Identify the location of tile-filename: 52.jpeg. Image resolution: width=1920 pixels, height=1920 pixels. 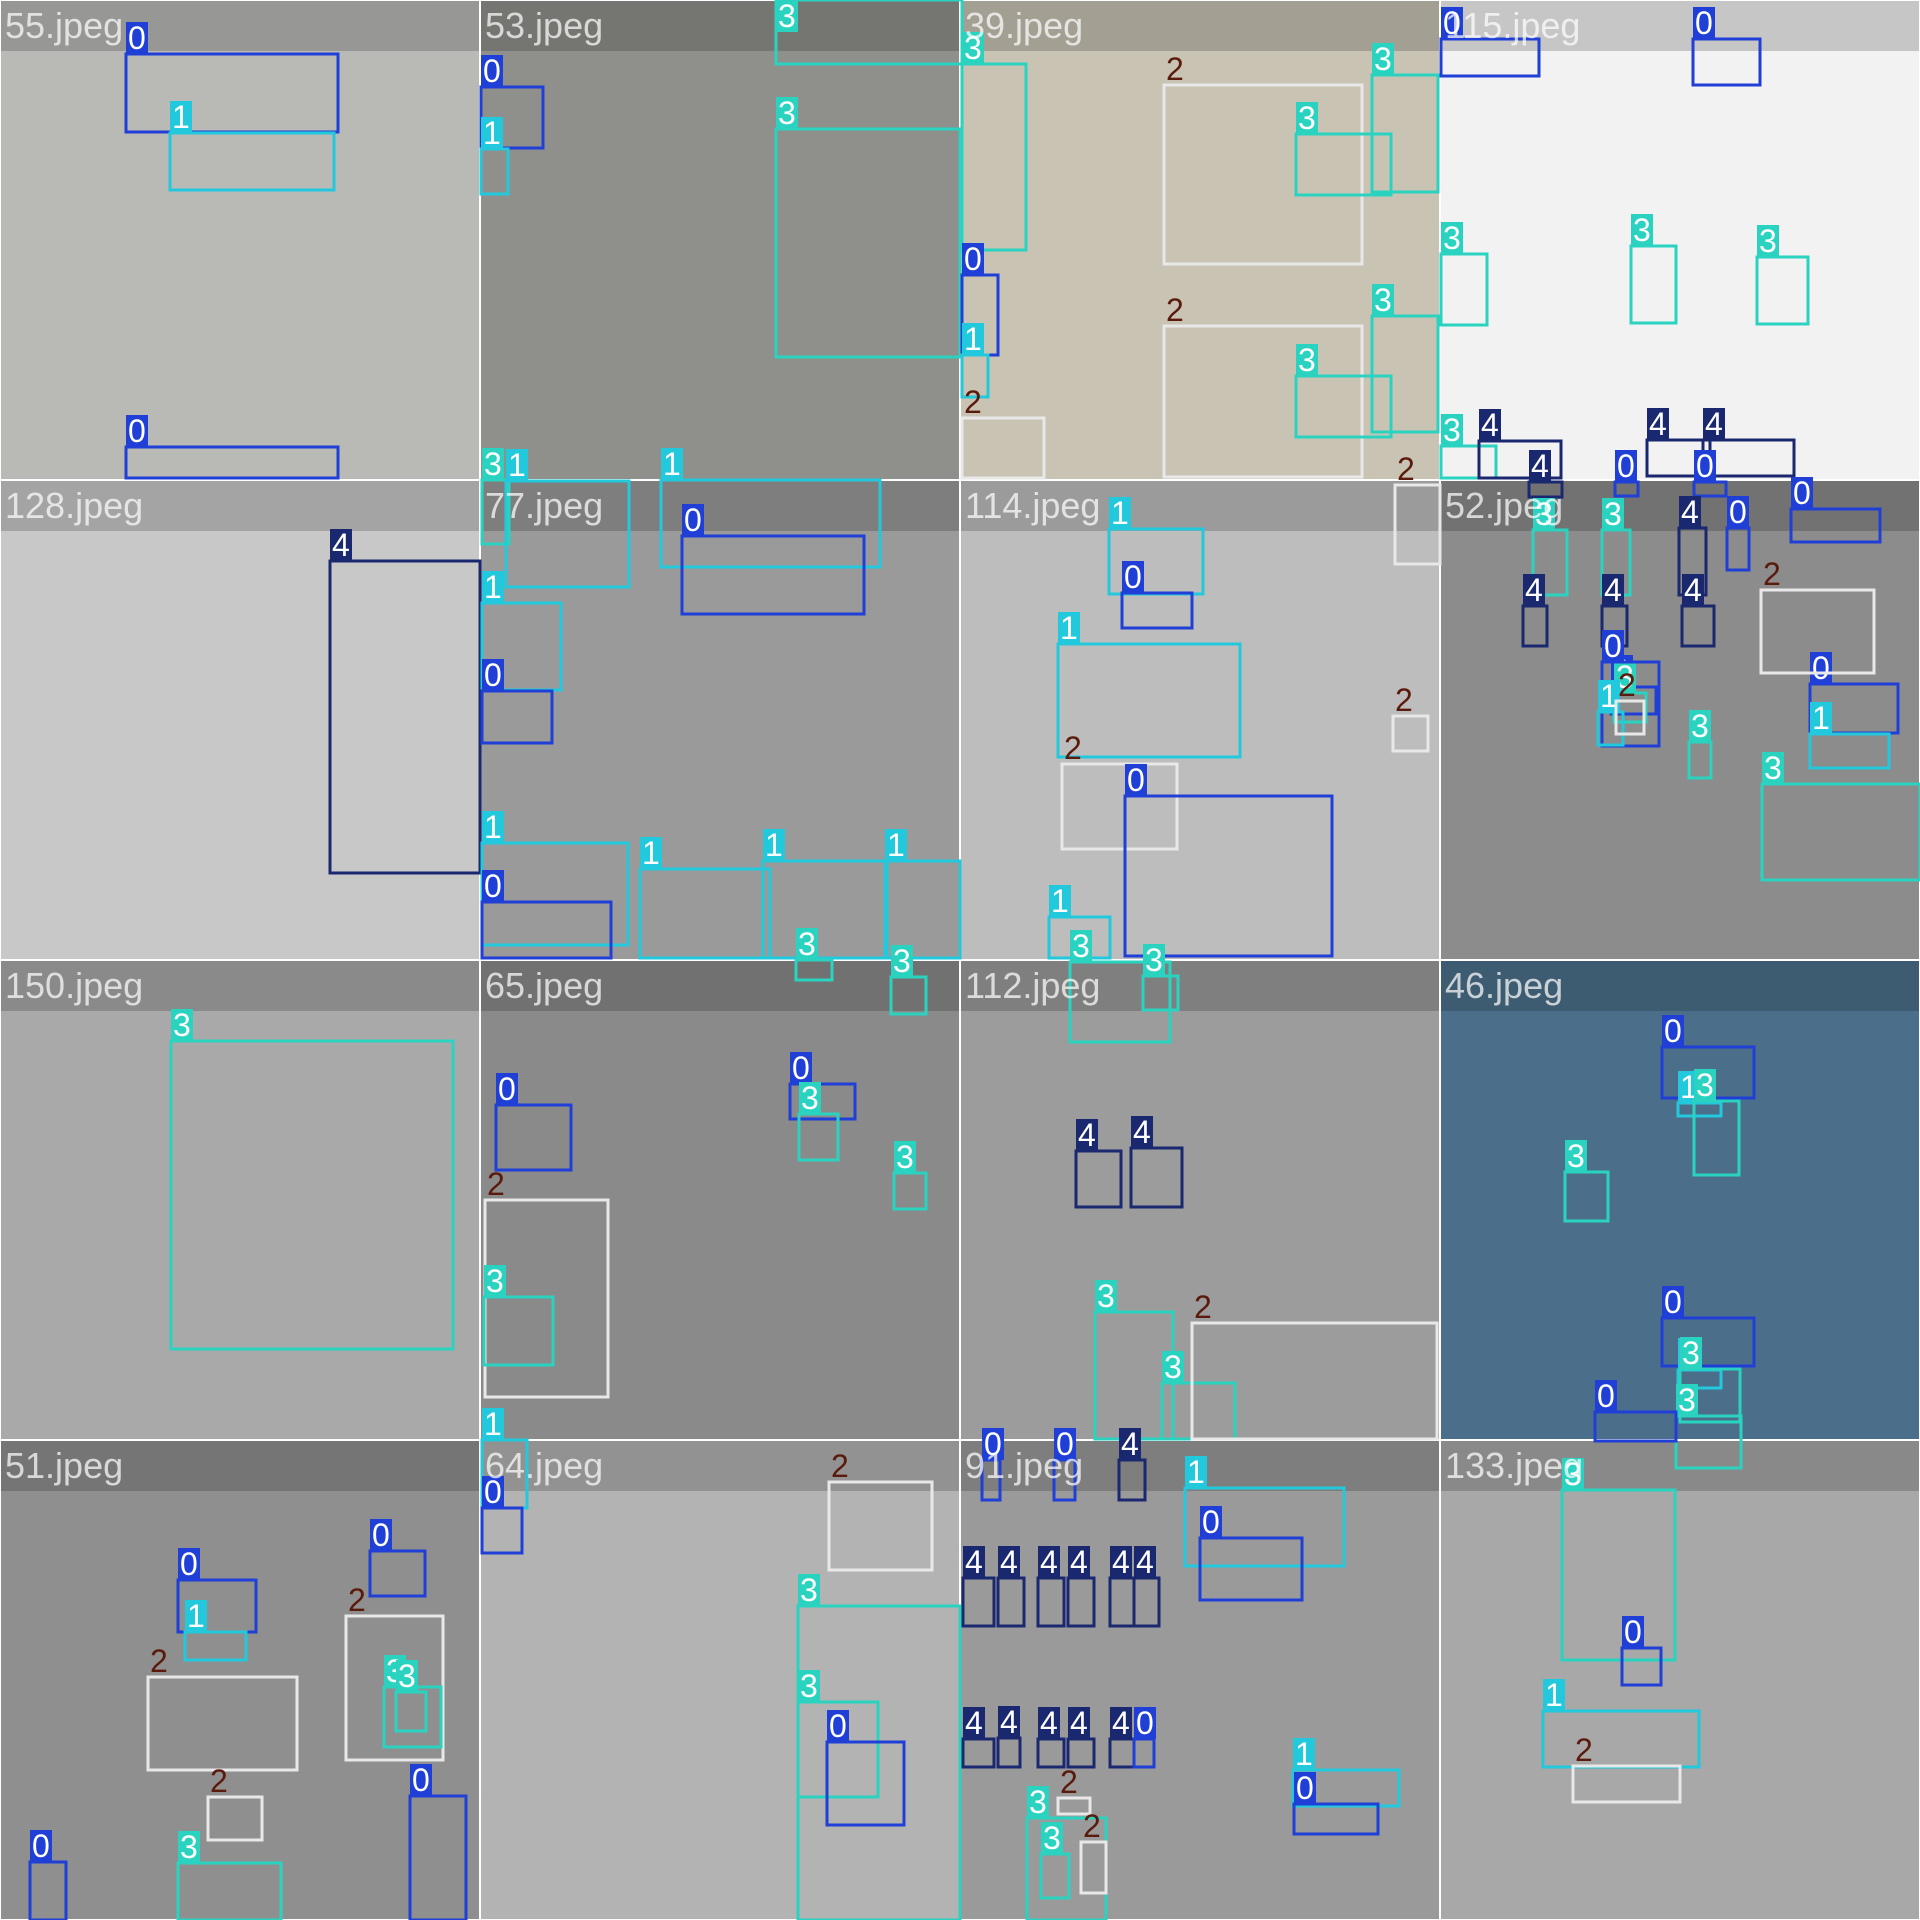
(1504, 505).